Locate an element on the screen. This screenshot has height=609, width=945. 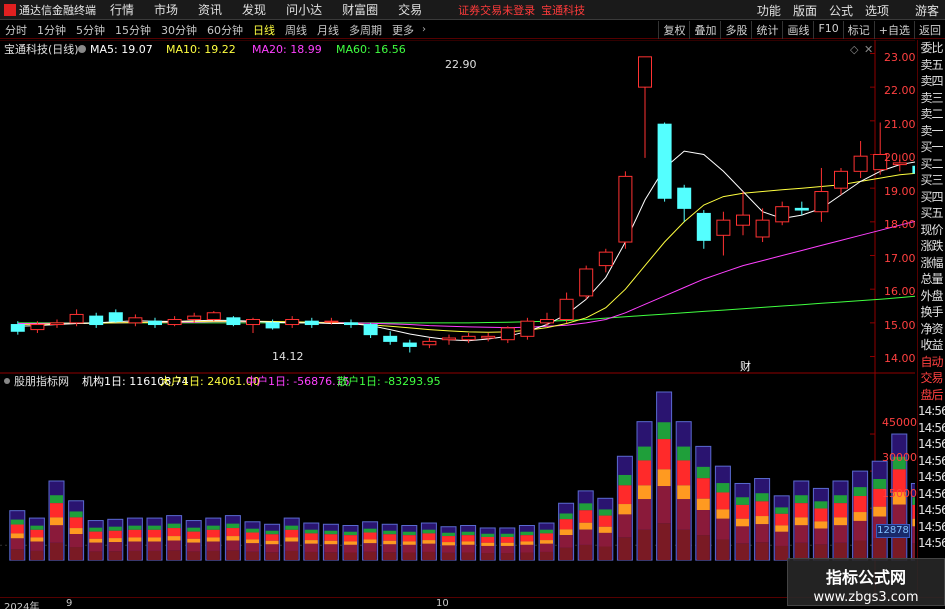
side-item: 涨跌 is located at coordinates (931, 246).